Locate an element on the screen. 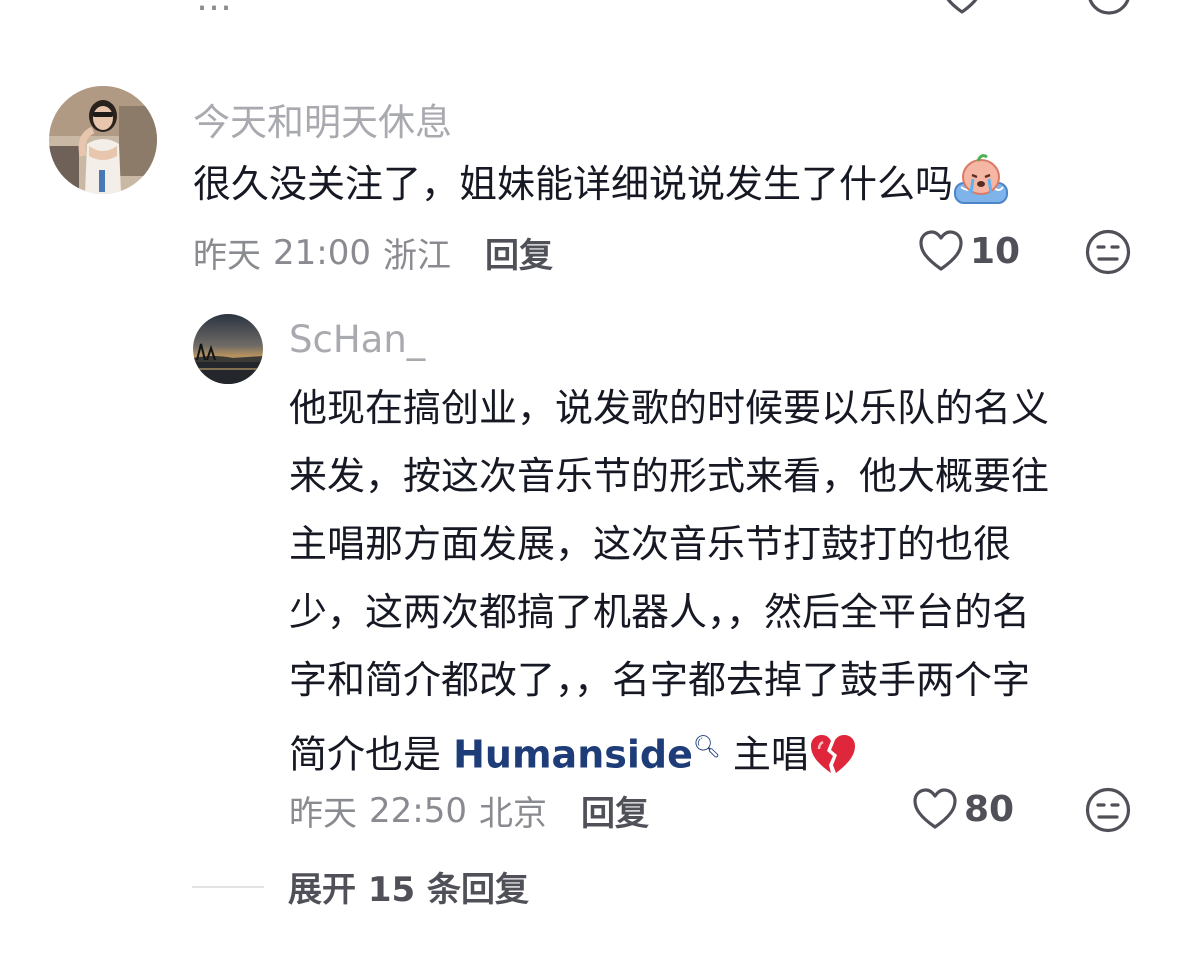  comment-meta: 昨天 21:00 浙江 回复 is located at coordinates (373, 252).